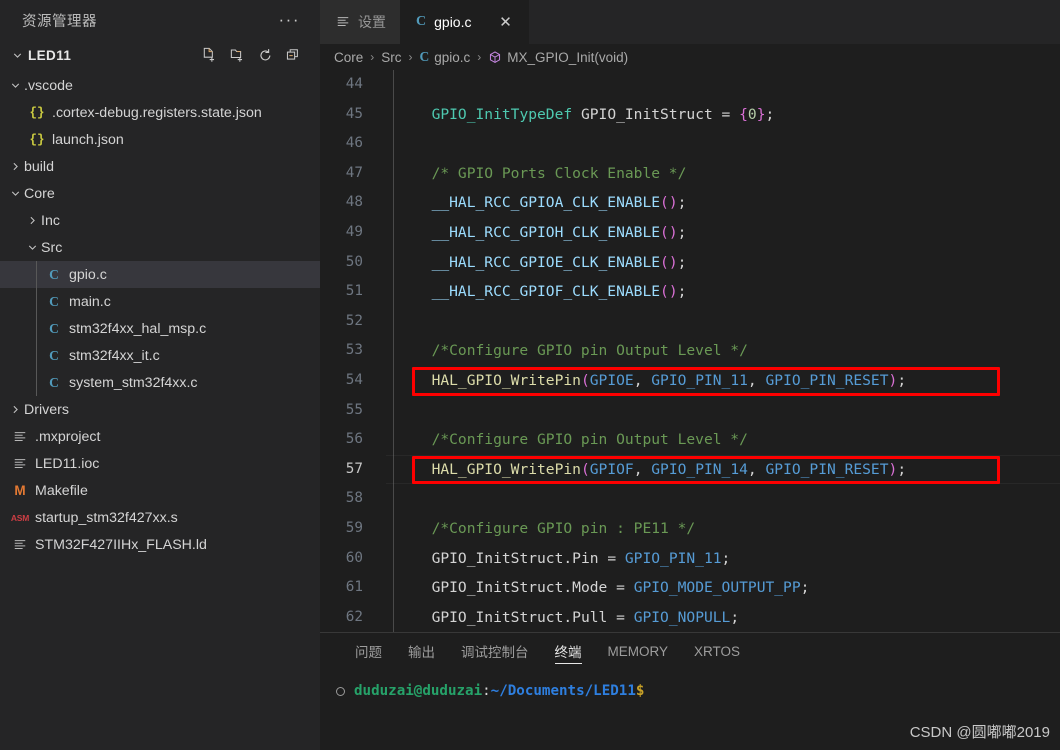  What do you see at coordinates (505, 22) in the screenshot?
I see `close-icon: ✕` at bounding box center [505, 22].